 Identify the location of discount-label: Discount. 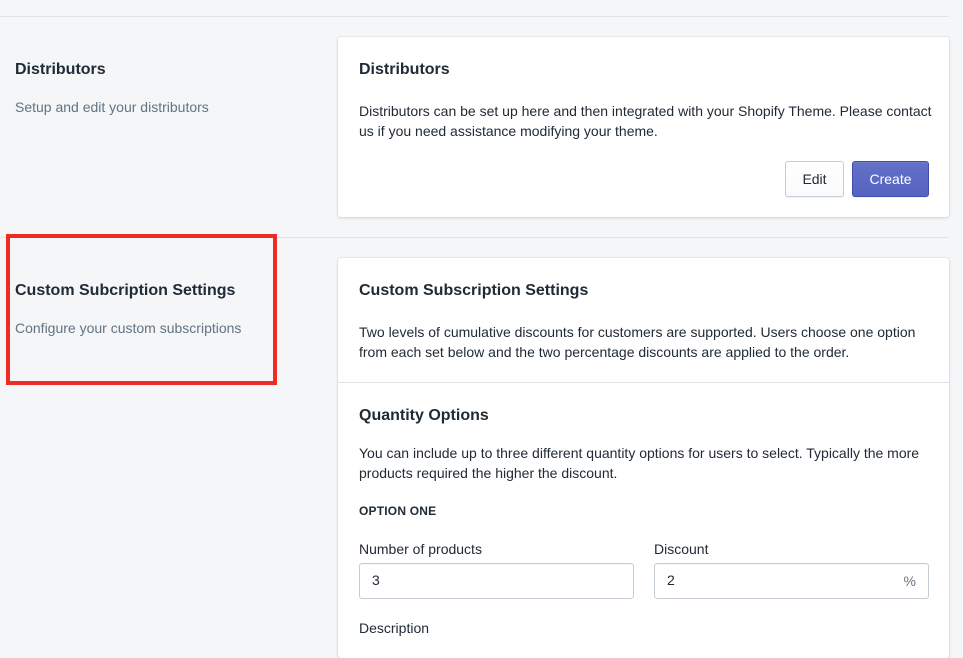
(681, 549).